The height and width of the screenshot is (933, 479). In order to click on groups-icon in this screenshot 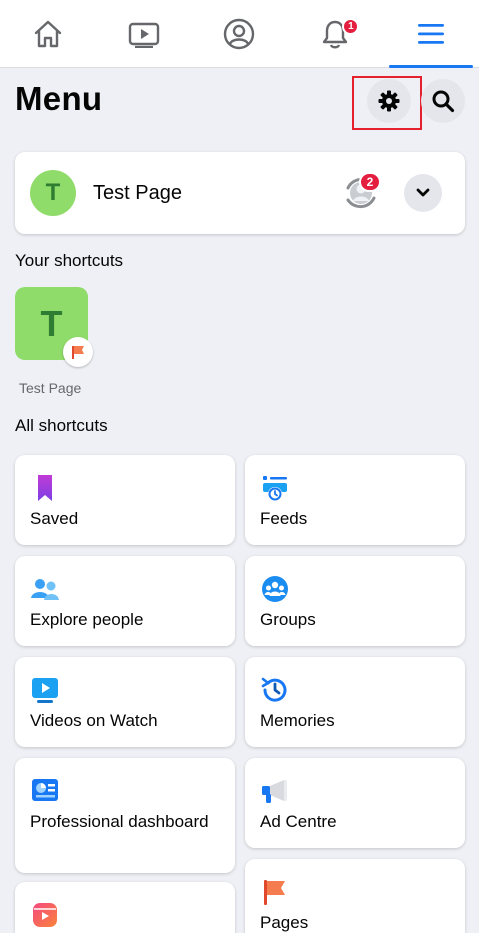, I will do `click(275, 589)`.